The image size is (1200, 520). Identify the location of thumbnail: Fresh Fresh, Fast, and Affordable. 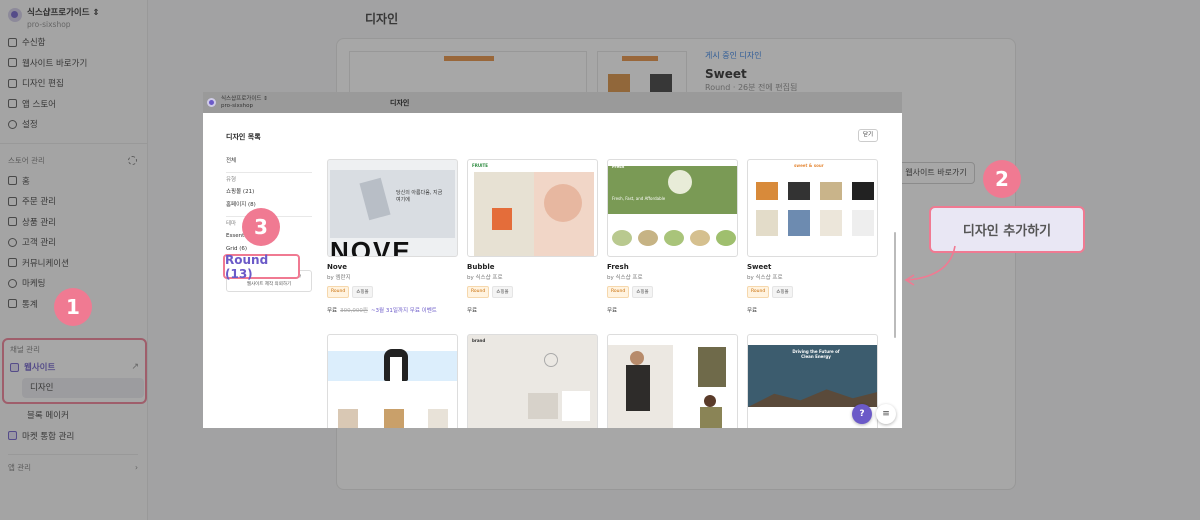
(672, 208).